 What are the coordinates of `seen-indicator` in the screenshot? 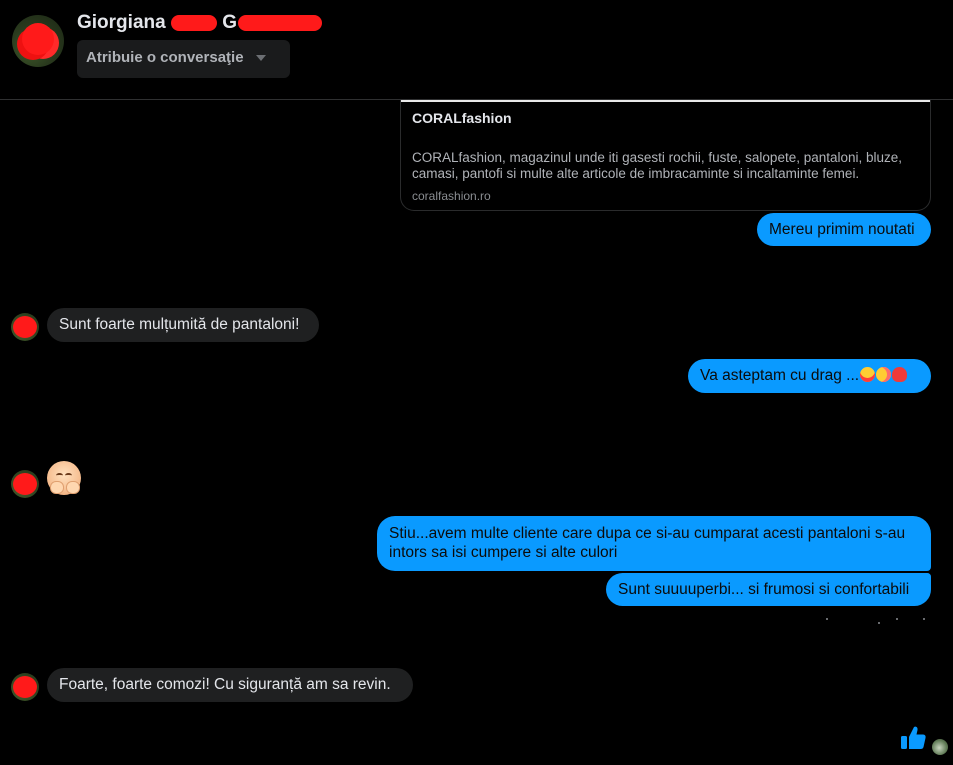 It's located at (876, 621).